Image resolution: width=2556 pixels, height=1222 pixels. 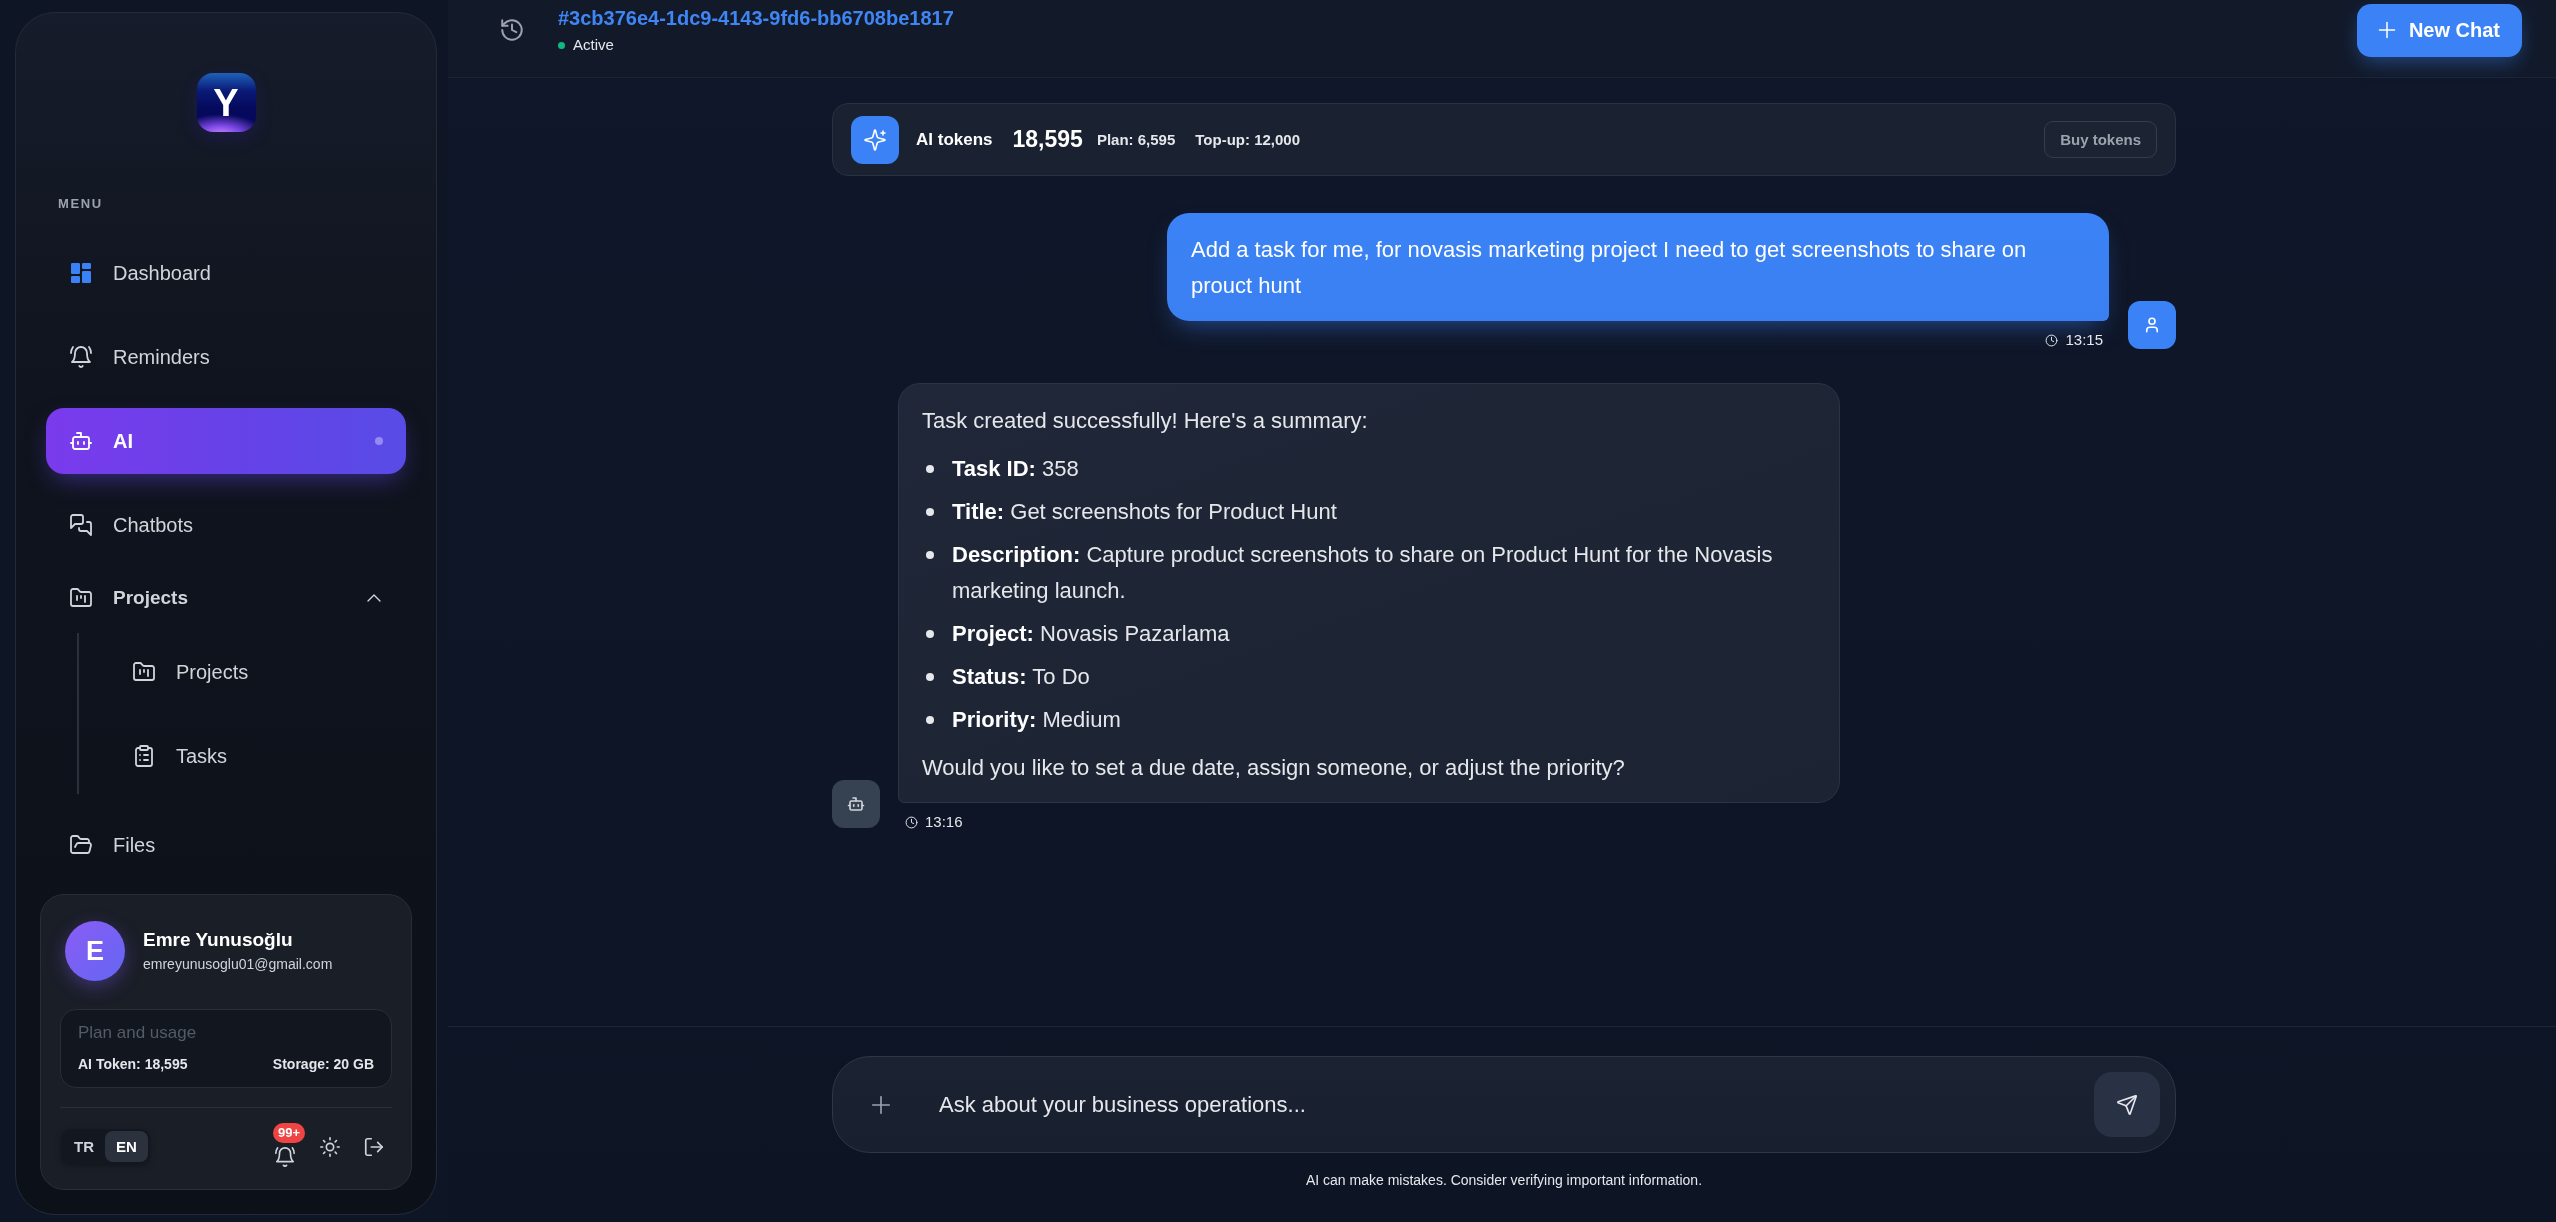 What do you see at coordinates (323, 1064) in the screenshot?
I see `storage-usage: Storage: 20 GB` at bounding box center [323, 1064].